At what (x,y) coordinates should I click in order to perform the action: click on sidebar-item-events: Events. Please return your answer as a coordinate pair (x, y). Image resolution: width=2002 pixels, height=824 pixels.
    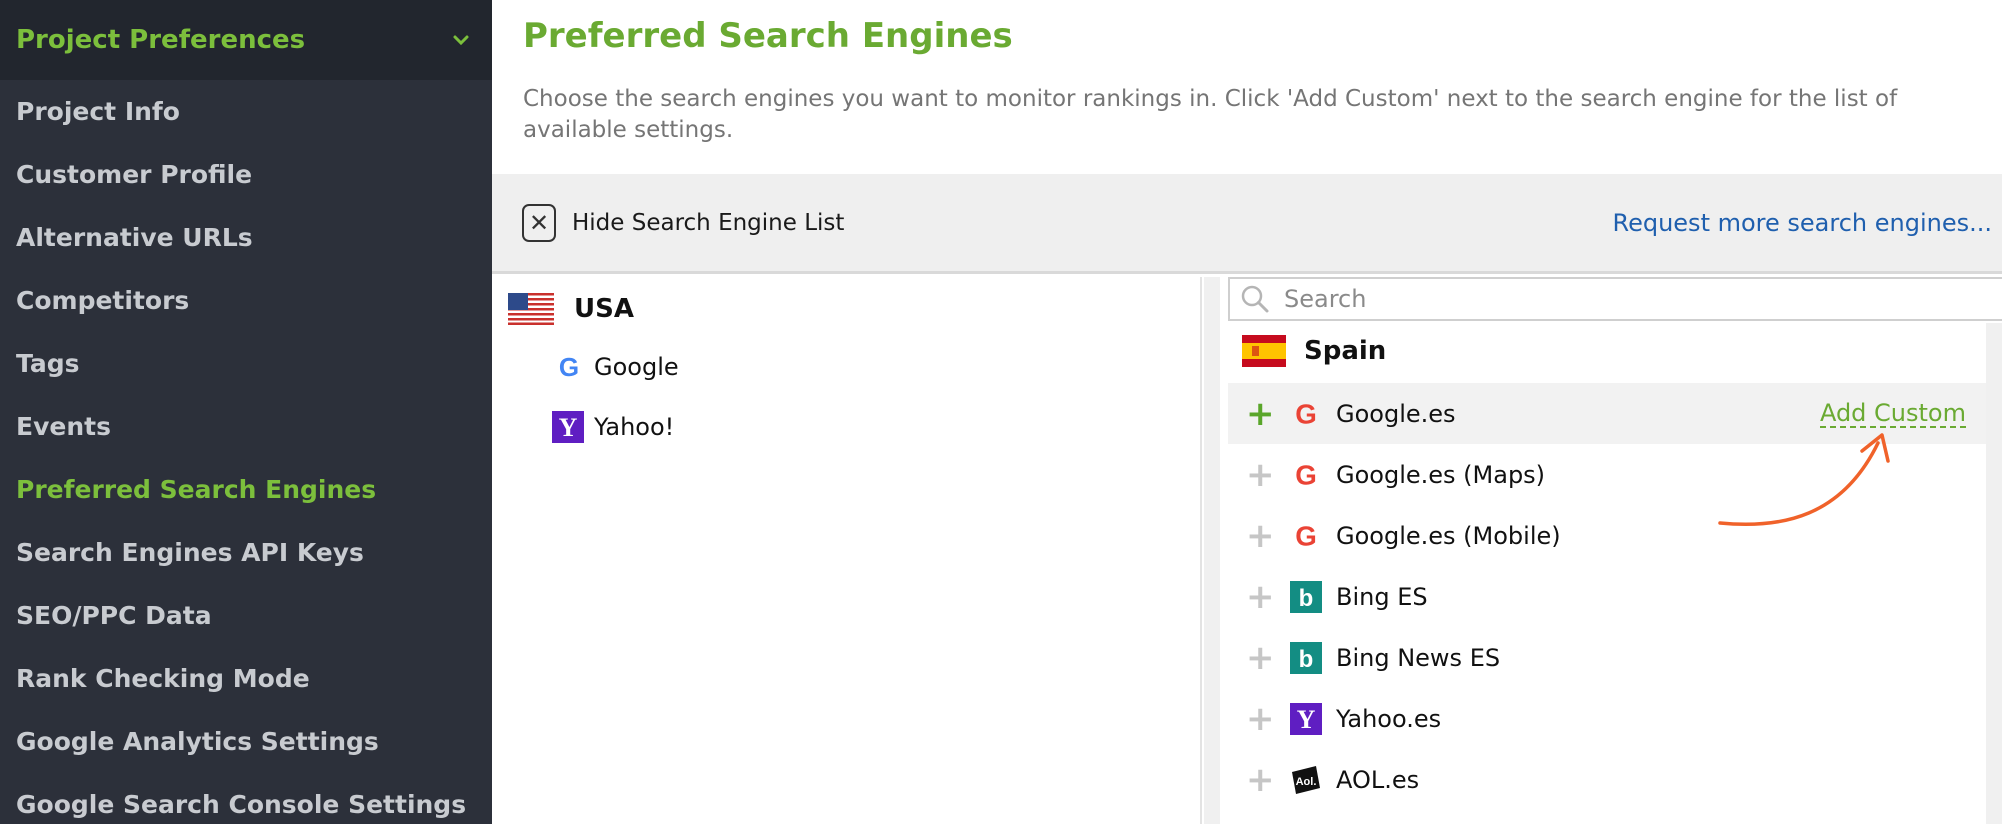
    Looking at the image, I should click on (246, 426).